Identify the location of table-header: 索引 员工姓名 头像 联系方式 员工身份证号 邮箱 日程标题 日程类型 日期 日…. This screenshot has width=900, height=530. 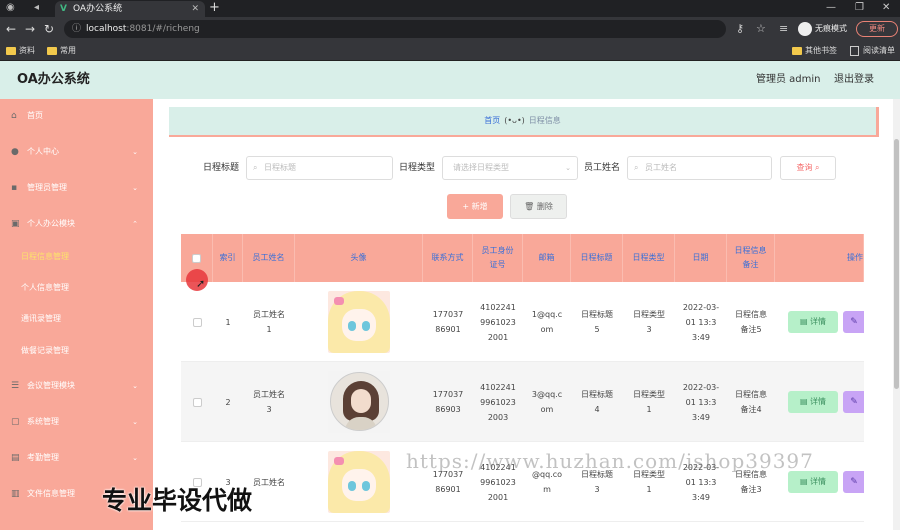
(522, 258).